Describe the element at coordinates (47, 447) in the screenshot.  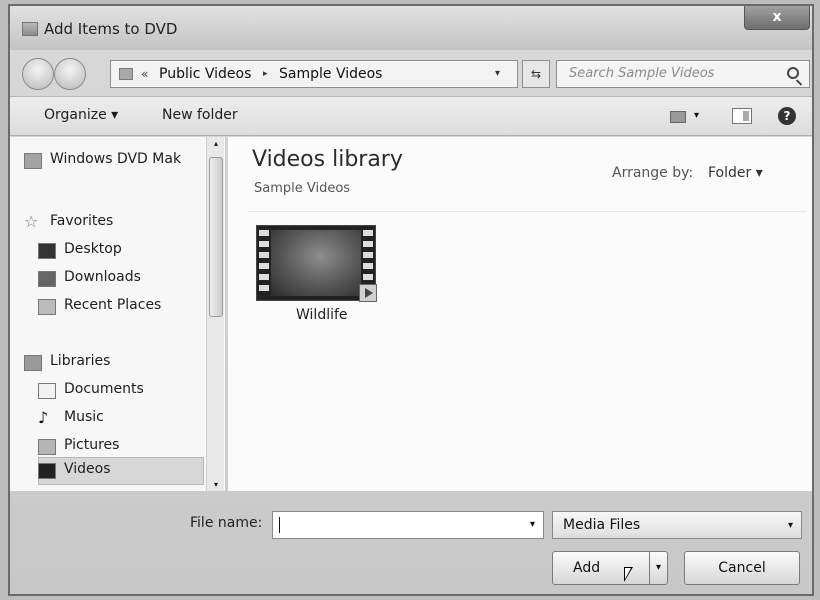
I see `pictures-icon` at that location.